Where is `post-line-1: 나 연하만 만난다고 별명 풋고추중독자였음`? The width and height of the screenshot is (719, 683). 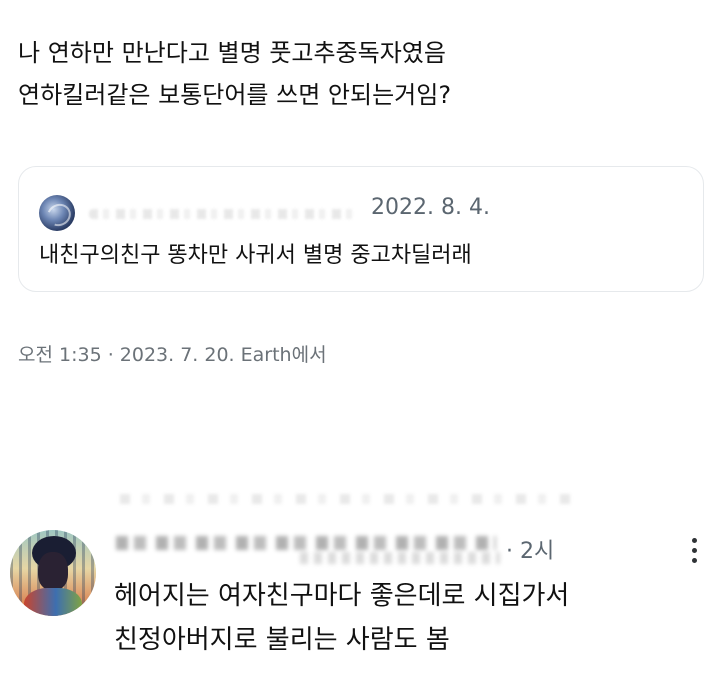
post-line-1: 나 연하만 만난다고 별명 풋고추중독자였음 is located at coordinates (232, 53).